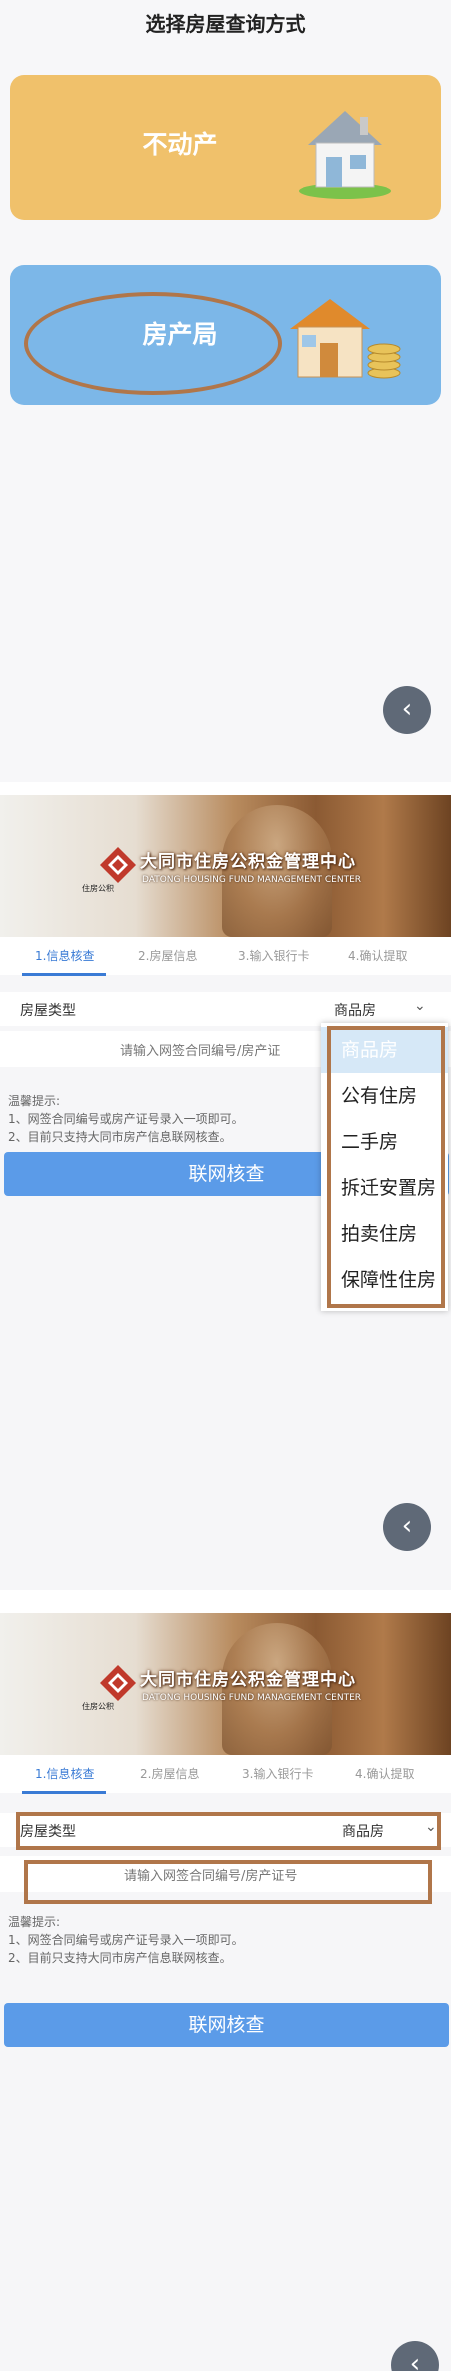  I want to click on chevron-down-icon: ⌄, so click(420, 1006).